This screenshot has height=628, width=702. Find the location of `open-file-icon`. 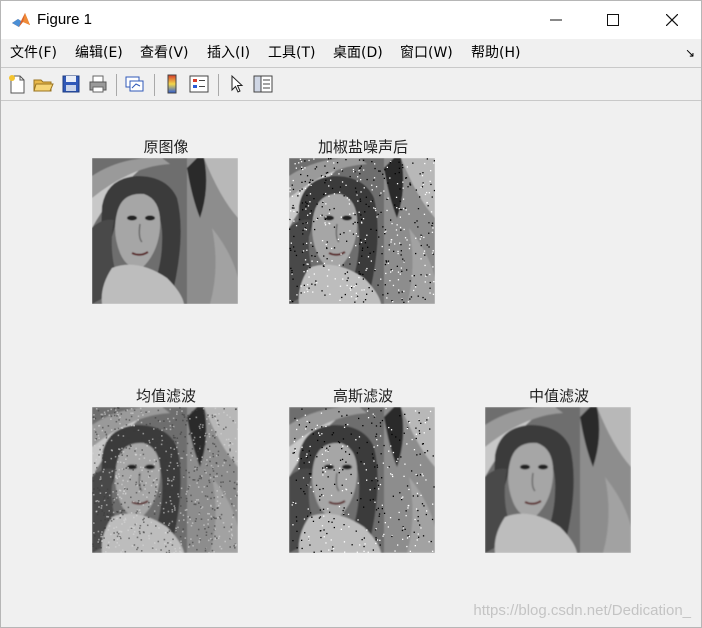

open-file-icon is located at coordinates (43, 84).